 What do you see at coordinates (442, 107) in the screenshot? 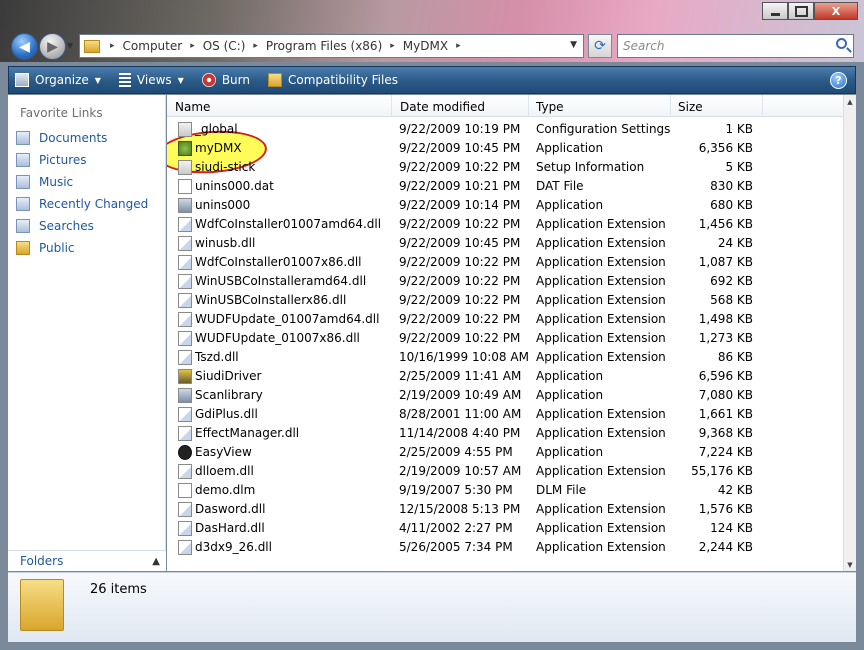
I see `column-header-date: Date modified` at bounding box center [442, 107].